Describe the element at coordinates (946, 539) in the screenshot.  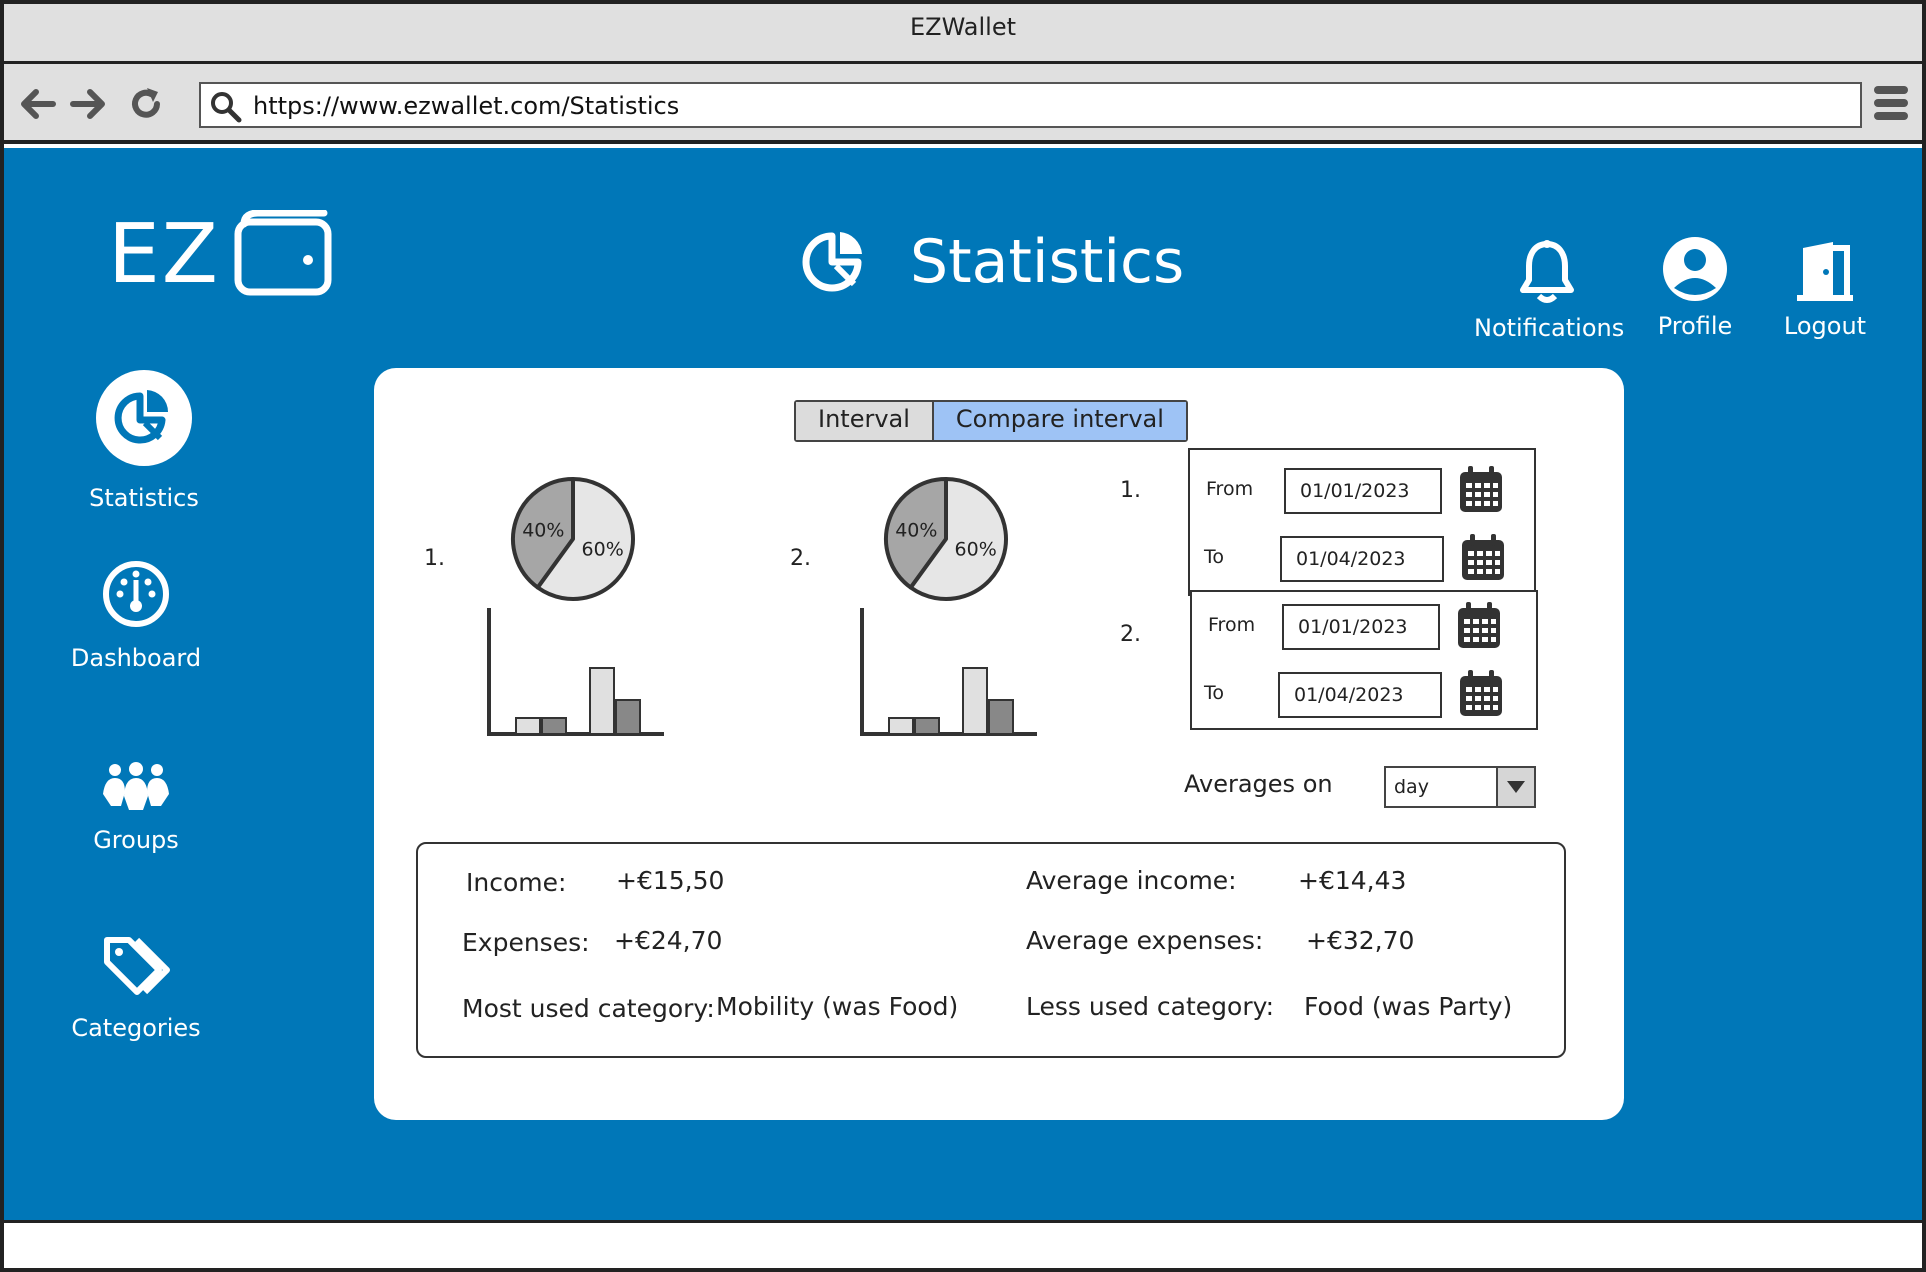
I see `pie-chart-2: 40% 60%` at that location.